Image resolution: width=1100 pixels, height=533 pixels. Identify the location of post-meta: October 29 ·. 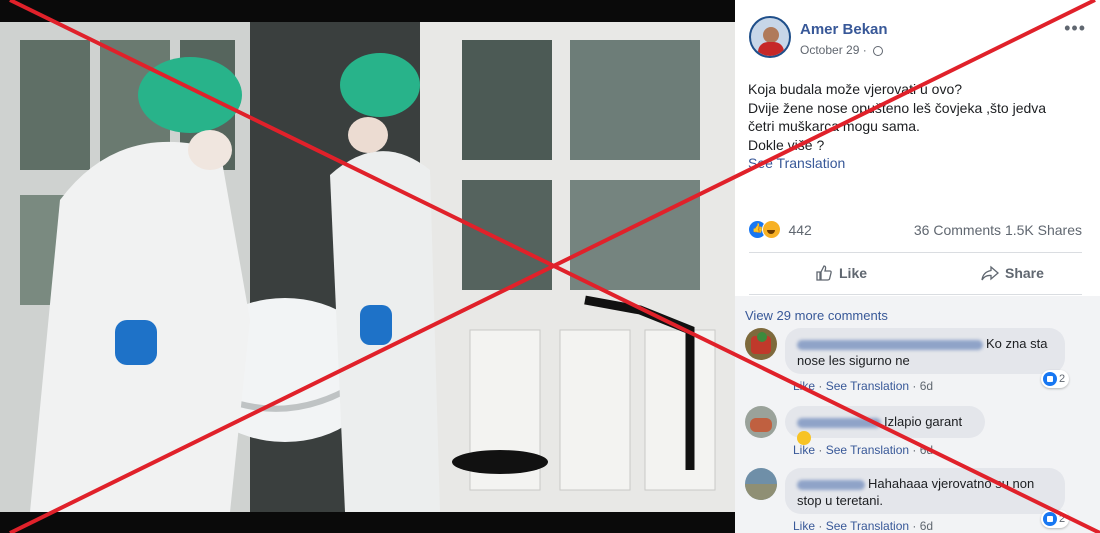
(842, 50).